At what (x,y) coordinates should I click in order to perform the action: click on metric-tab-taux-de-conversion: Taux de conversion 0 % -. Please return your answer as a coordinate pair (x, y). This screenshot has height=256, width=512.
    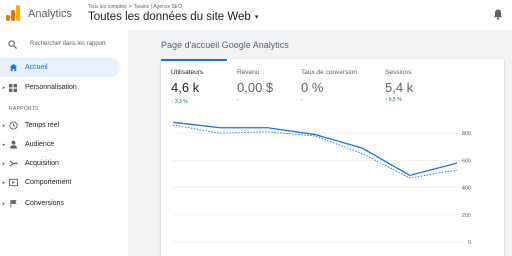
    Looking at the image, I should click on (333, 85).